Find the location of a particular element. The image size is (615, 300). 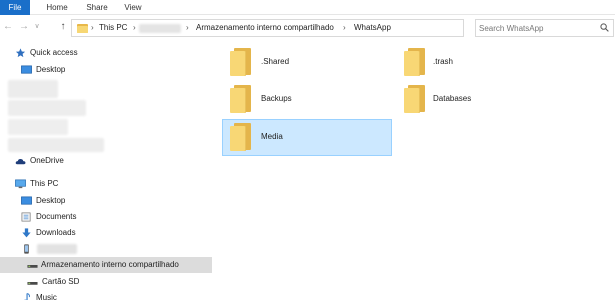

sidebar-item-label: Downloads is located at coordinates (56, 232).